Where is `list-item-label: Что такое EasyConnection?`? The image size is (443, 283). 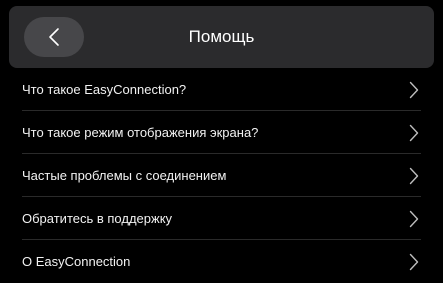
list-item-label: Что такое EasyConnection? is located at coordinates (104, 89).